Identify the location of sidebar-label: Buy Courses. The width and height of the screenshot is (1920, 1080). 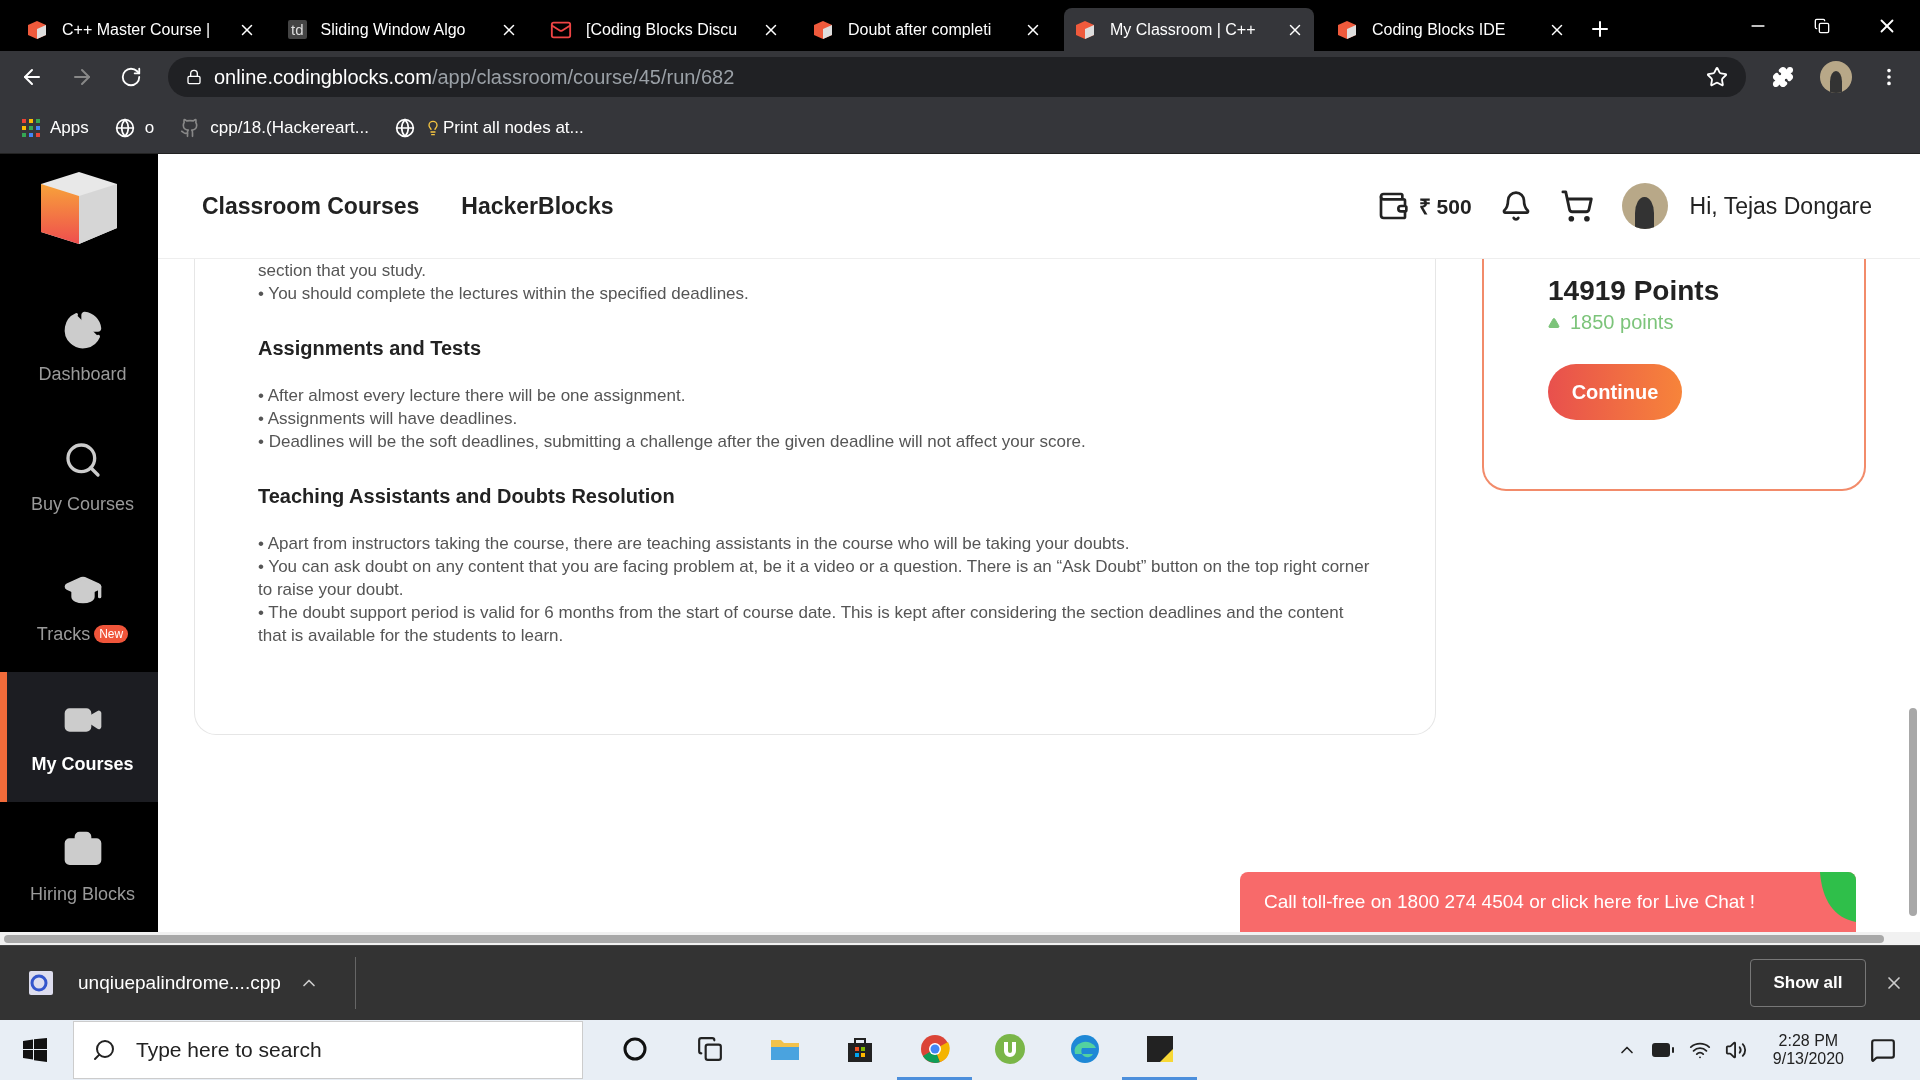
(82, 504).